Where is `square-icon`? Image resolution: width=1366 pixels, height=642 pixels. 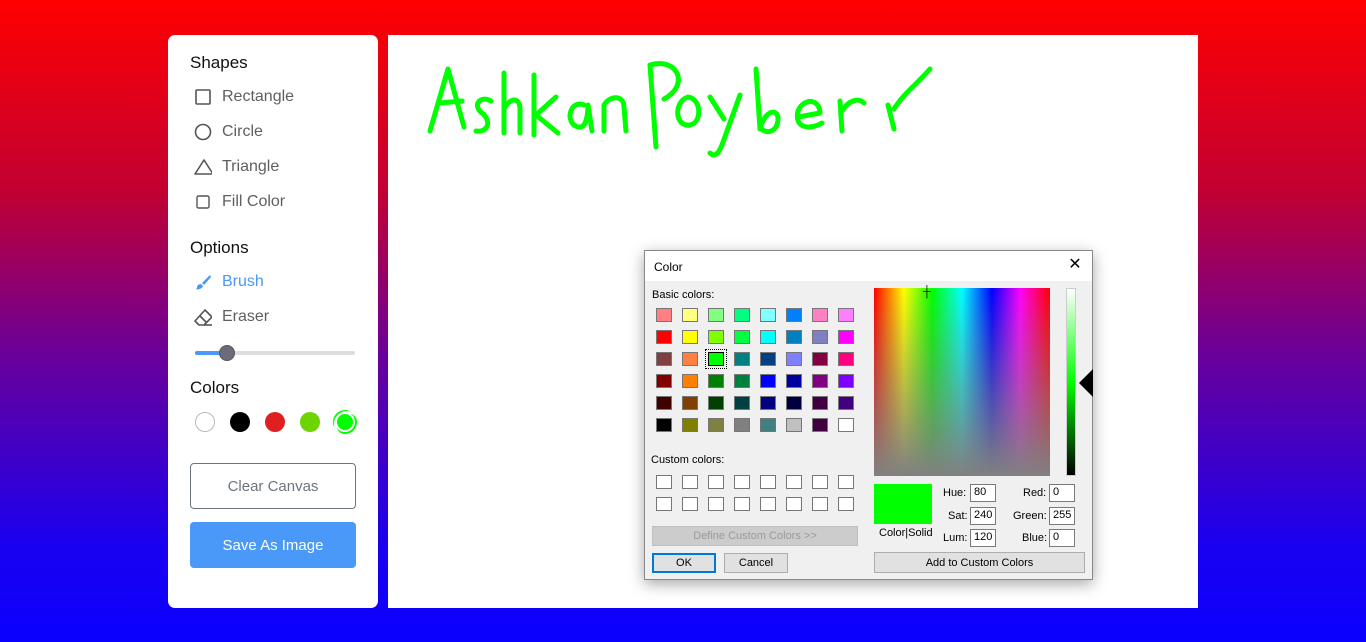
square-icon is located at coordinates (203, 97).